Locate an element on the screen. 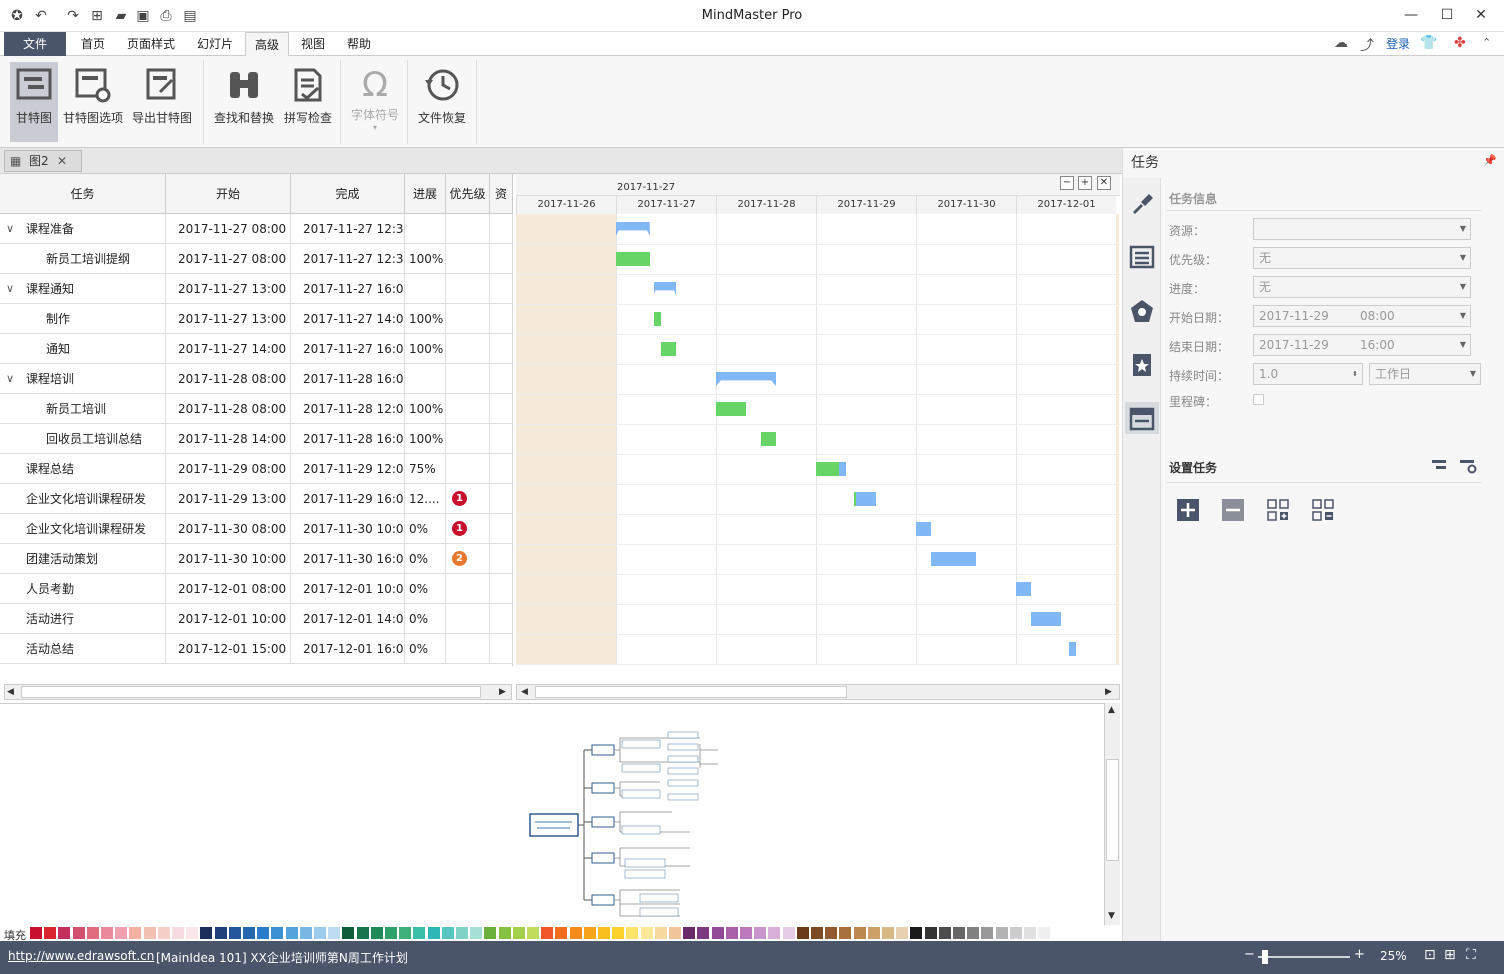 This screenshot has width=1504, height=974. fit-page-icon: ⊡ is located at coordinates (1430, 955).